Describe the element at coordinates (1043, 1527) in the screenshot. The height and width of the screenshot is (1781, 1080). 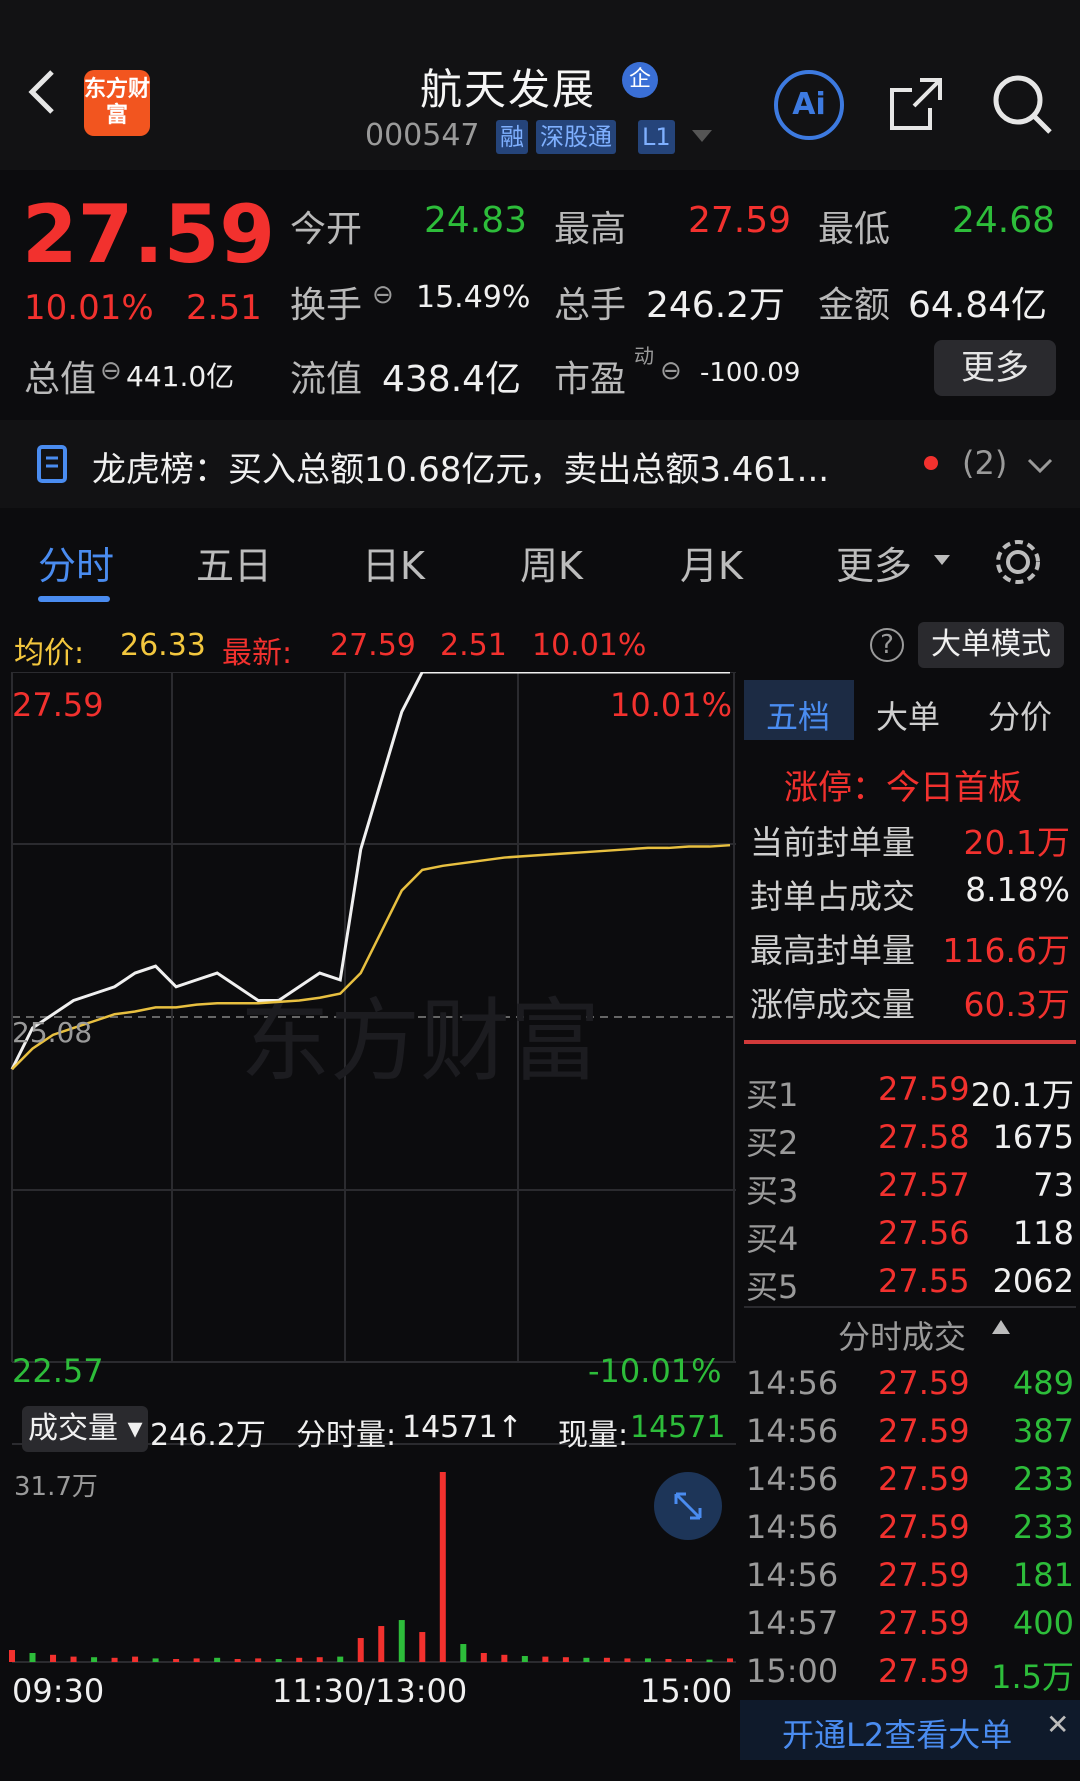
I see `tick-qty-4: 233` at that location.